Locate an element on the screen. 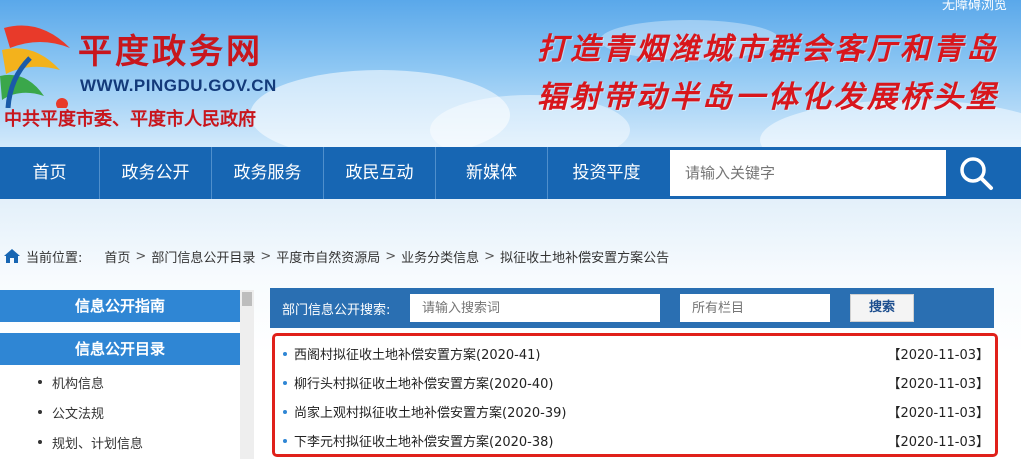 The image size is (1021, 459). breadcrumb-item: 首页 is located at coordinates (117, 256).